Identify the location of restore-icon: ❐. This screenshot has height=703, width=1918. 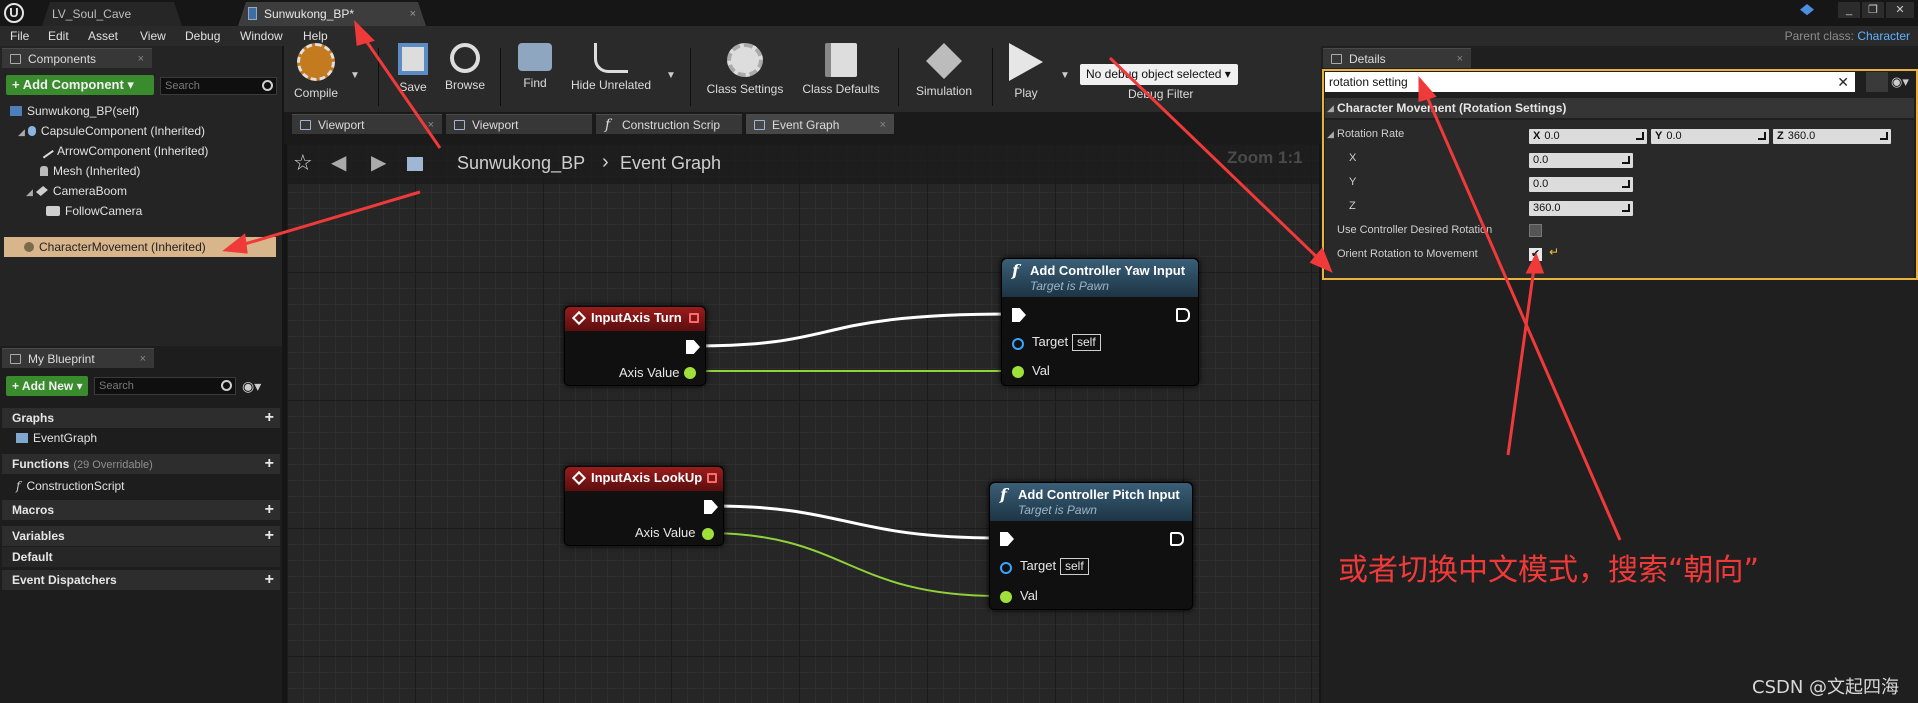
(1873, 10).